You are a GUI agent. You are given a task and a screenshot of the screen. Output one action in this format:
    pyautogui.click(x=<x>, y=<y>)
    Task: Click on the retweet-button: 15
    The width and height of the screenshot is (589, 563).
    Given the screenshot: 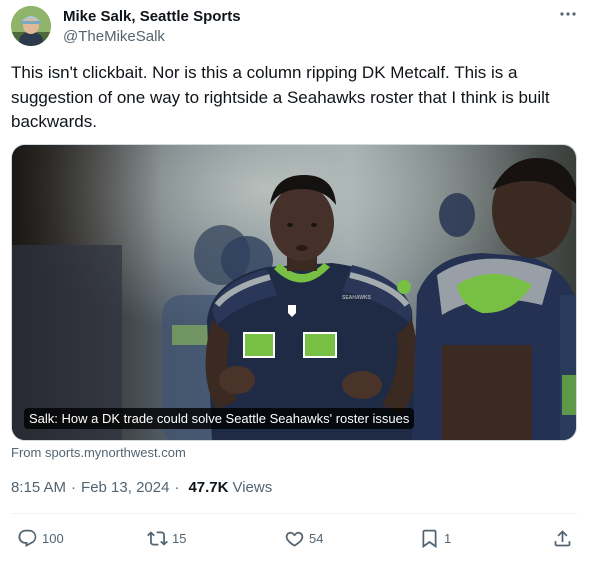 What is the action you would take?
    pyautogui.click(x=166, y=538)
    